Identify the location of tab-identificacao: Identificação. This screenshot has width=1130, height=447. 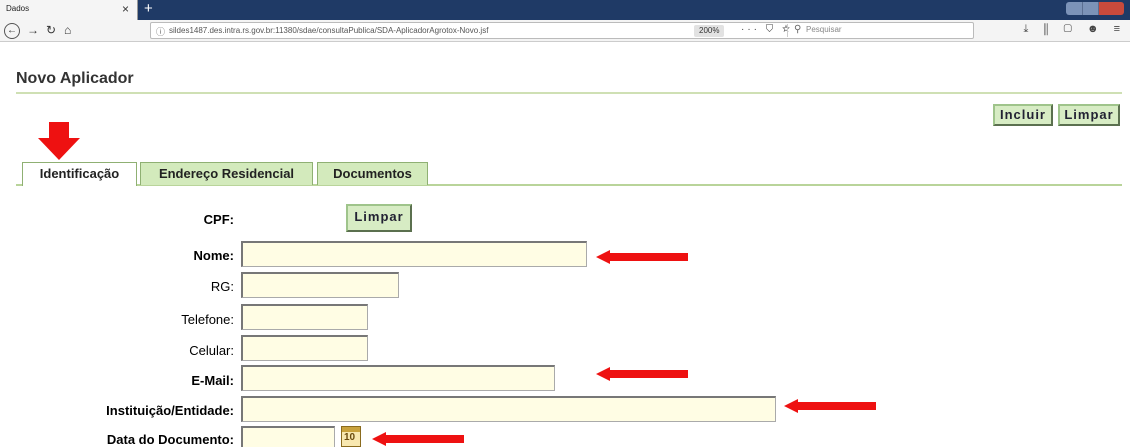
(79, 174).